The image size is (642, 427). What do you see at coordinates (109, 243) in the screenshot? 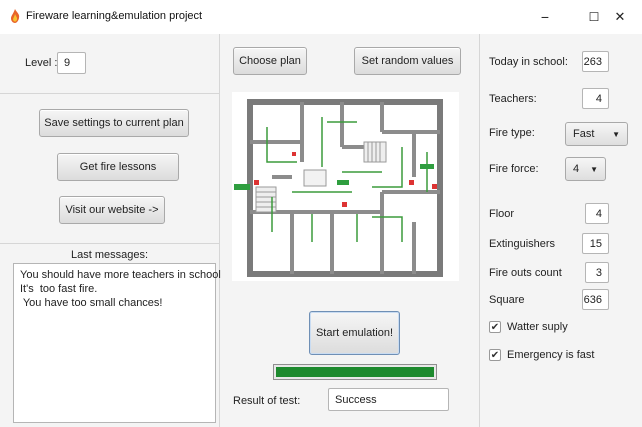
I see `messages-divider` at bounding box center [109, 243].